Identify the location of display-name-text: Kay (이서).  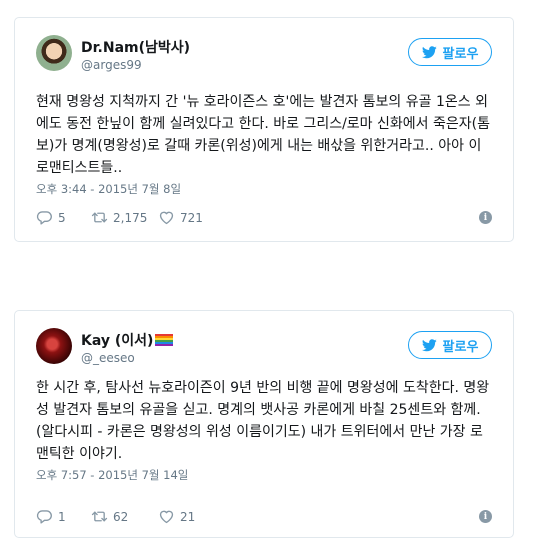
(117, 341).